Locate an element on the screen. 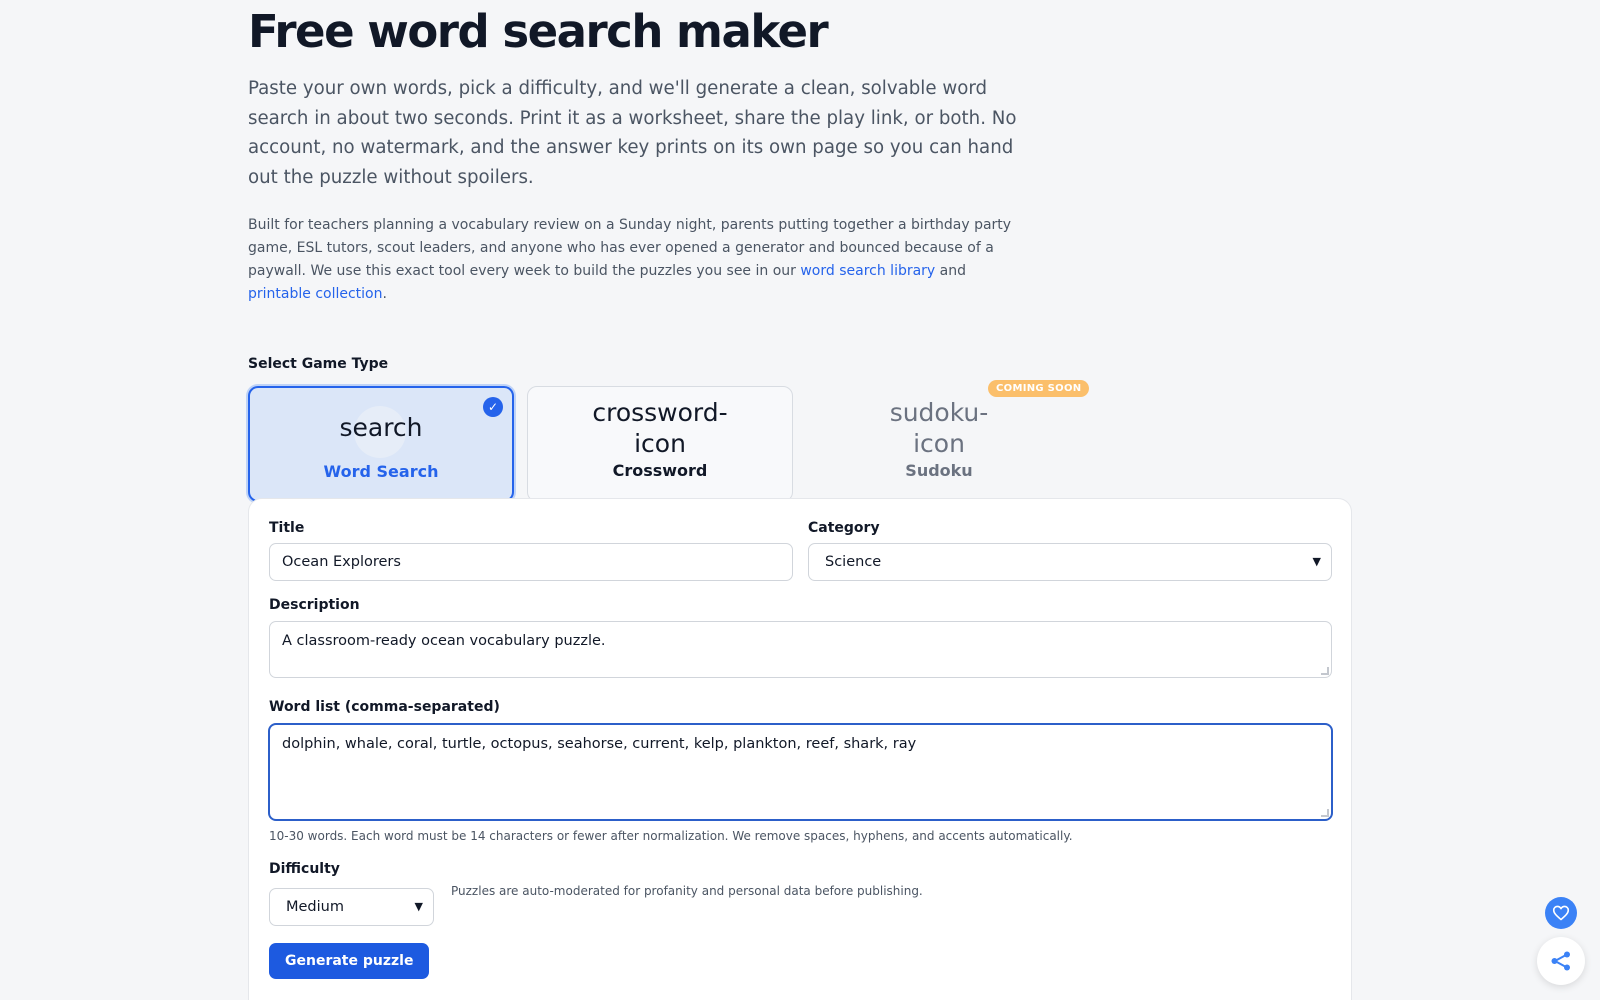  game-card-label: Sudoku is located at coordinates (939, 470).